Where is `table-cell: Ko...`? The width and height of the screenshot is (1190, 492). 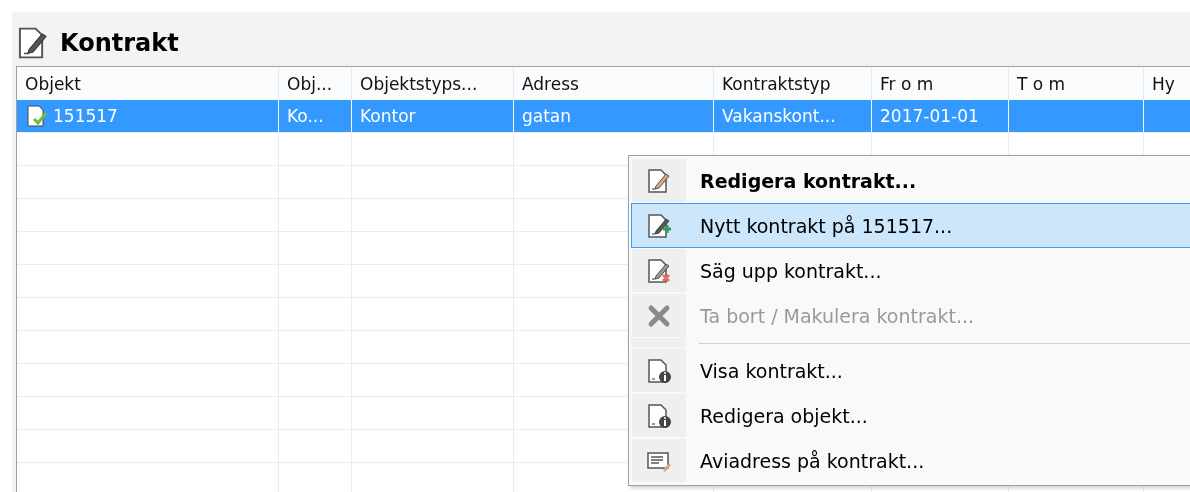
table-cell: Ko... is located at coordinates (315, 116).